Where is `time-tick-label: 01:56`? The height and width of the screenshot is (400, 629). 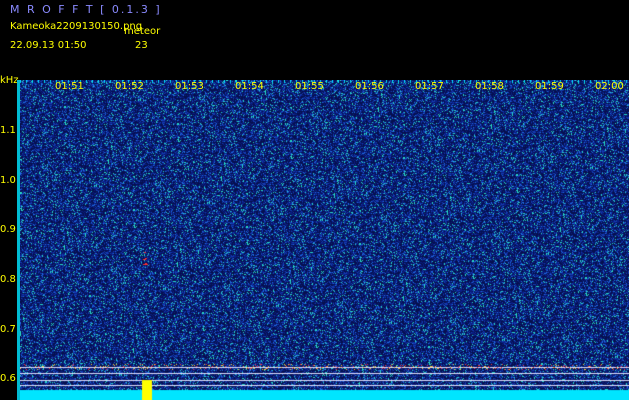
time-tick-label: 01:56 is located at coordinates (369, 86).